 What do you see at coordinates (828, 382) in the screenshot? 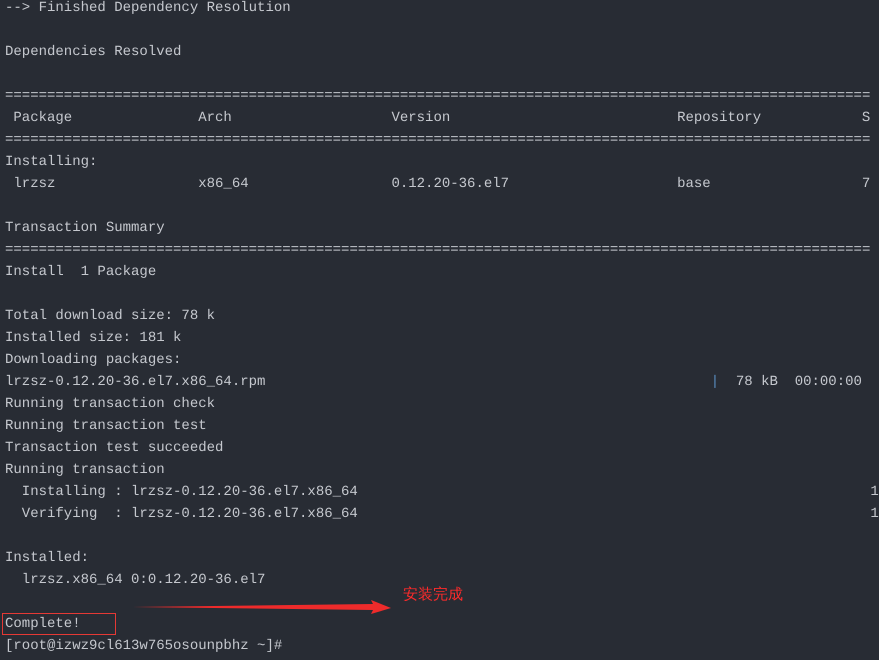
I see `elapsed-time: 00:00:00` at bounding box center [828, 382].